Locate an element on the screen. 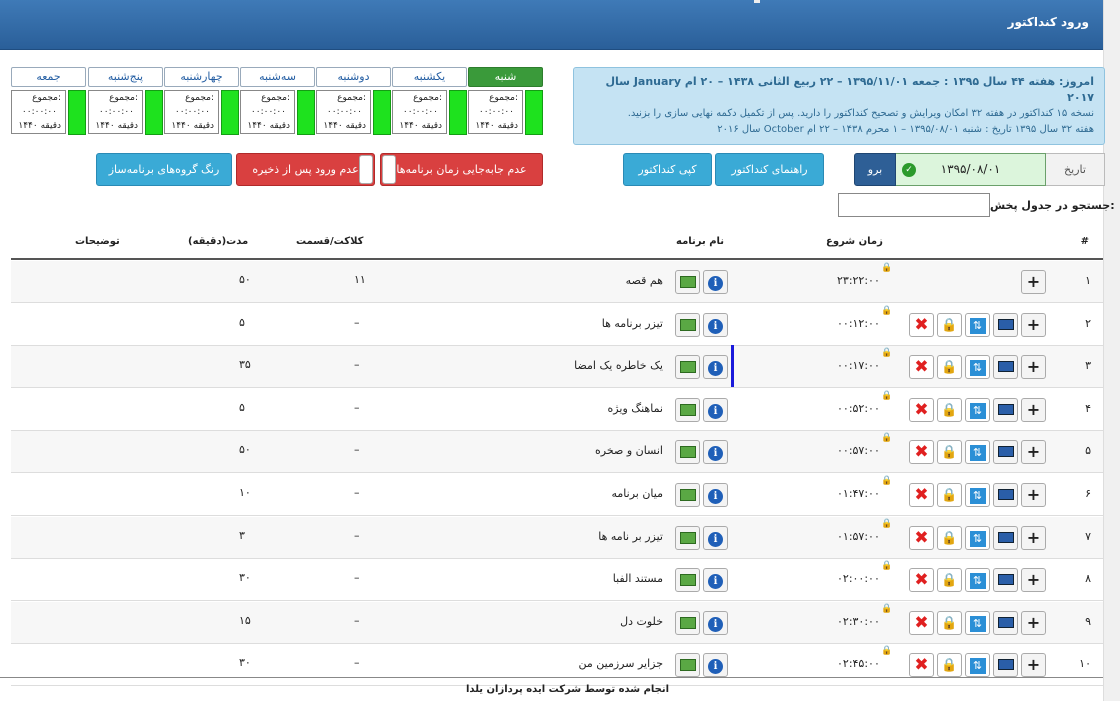  table-row: ۵ ۰۰:۵۷:۰۰ 🔒 انسان و صخره –۵۰ i + ⇅ 🔒 ✖ is located at coordinates (557, 452).